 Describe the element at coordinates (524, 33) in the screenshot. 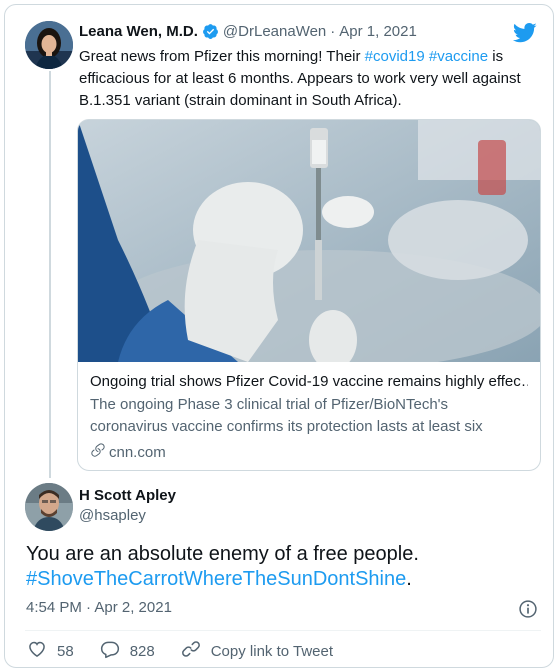

I see `twitter-bird-icon` at that location.